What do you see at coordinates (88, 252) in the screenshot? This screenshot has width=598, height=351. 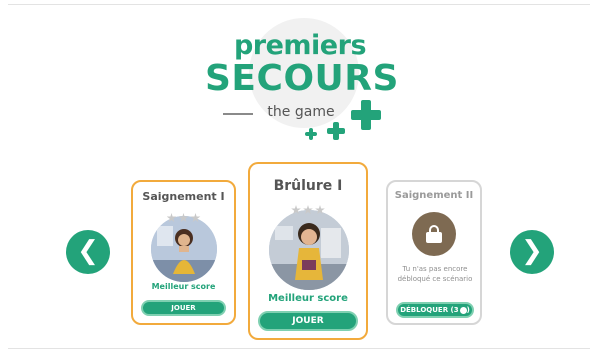 I see `previous-arrow-button: ❮` at bounding box center [88, 252].